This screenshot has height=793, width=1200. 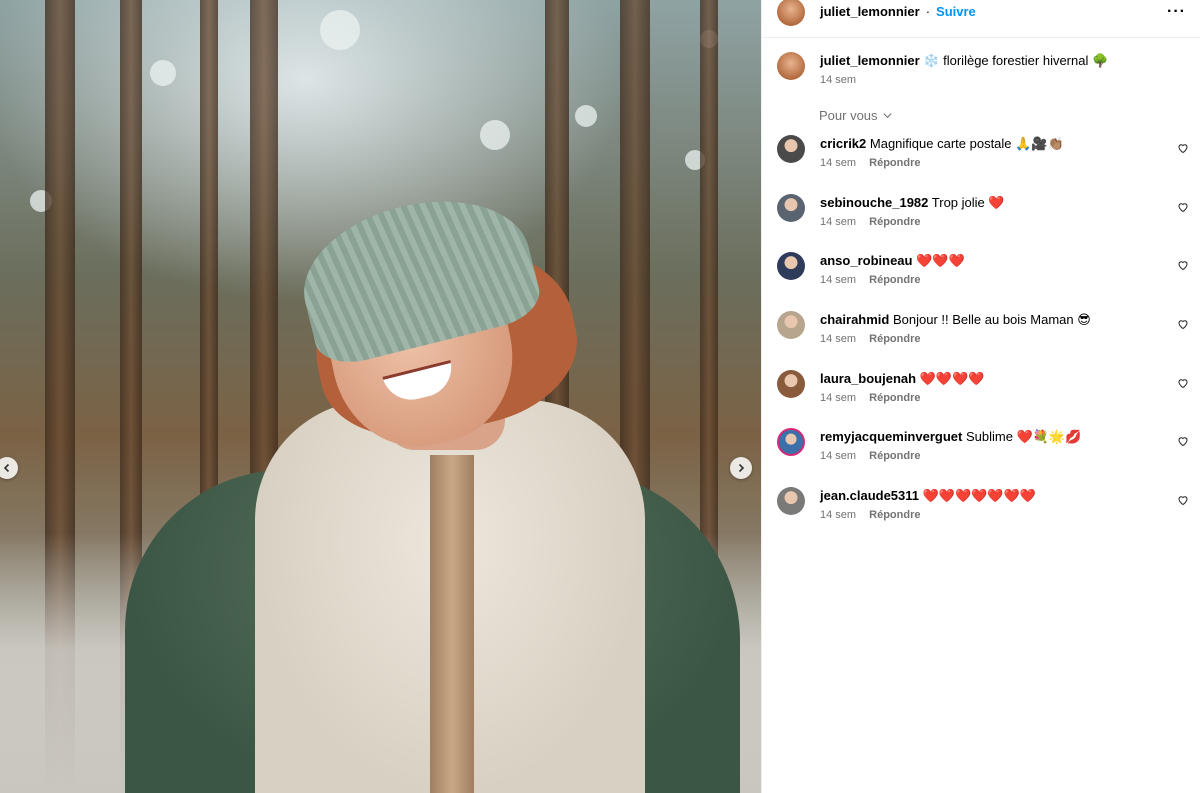 What do you see at coordinates (838, 80) in the screenshot?
I see `caption-timestamp: 14 sem` at bounding box center [838, 80].